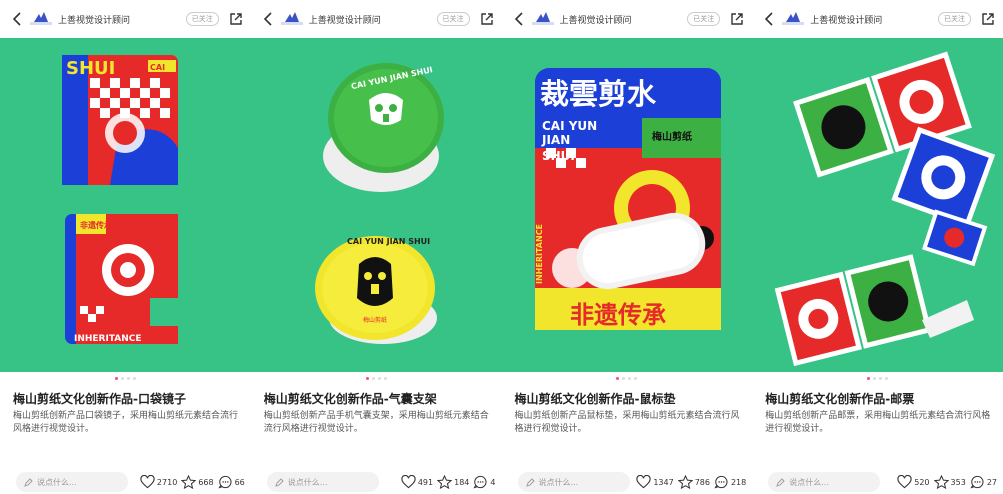  Describe the element at coordinates (376, 422) in the screenshot. I see `post-description: 梅山剪纸创新产品手机气囊支架，采用梅山剪纸元素结合流行风格进行视觉设计。` at that location.